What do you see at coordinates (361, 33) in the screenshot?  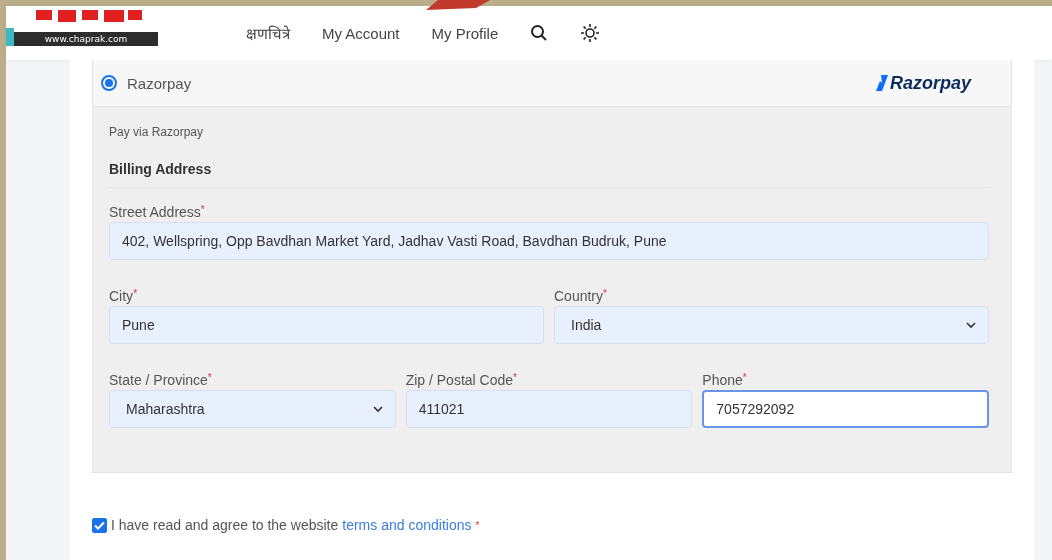 I see `nav-link: My Account` at bounding box center [361, 33].